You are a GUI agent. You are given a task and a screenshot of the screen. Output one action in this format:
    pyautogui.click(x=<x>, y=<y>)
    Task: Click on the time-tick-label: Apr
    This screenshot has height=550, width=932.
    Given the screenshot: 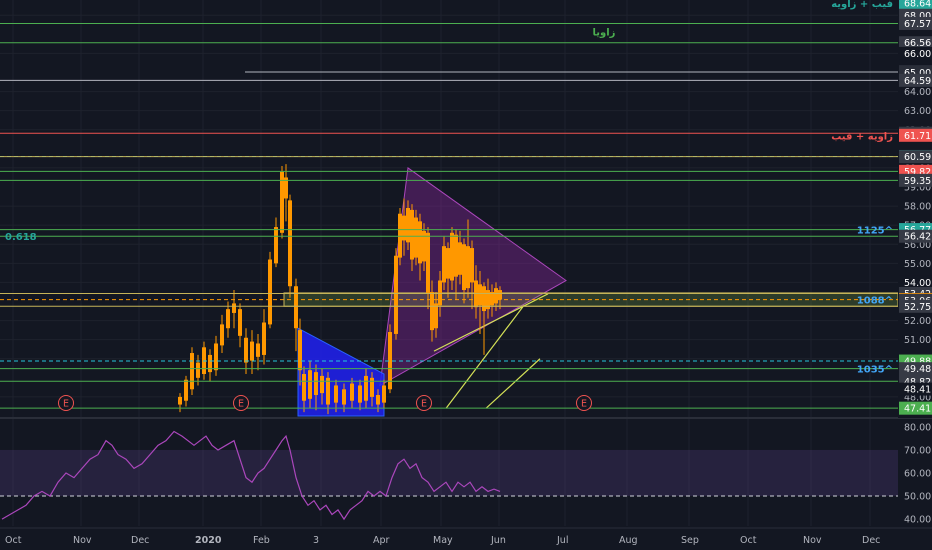 What is the action you would take?
    pyautogui.click(x=381, y=540)
    